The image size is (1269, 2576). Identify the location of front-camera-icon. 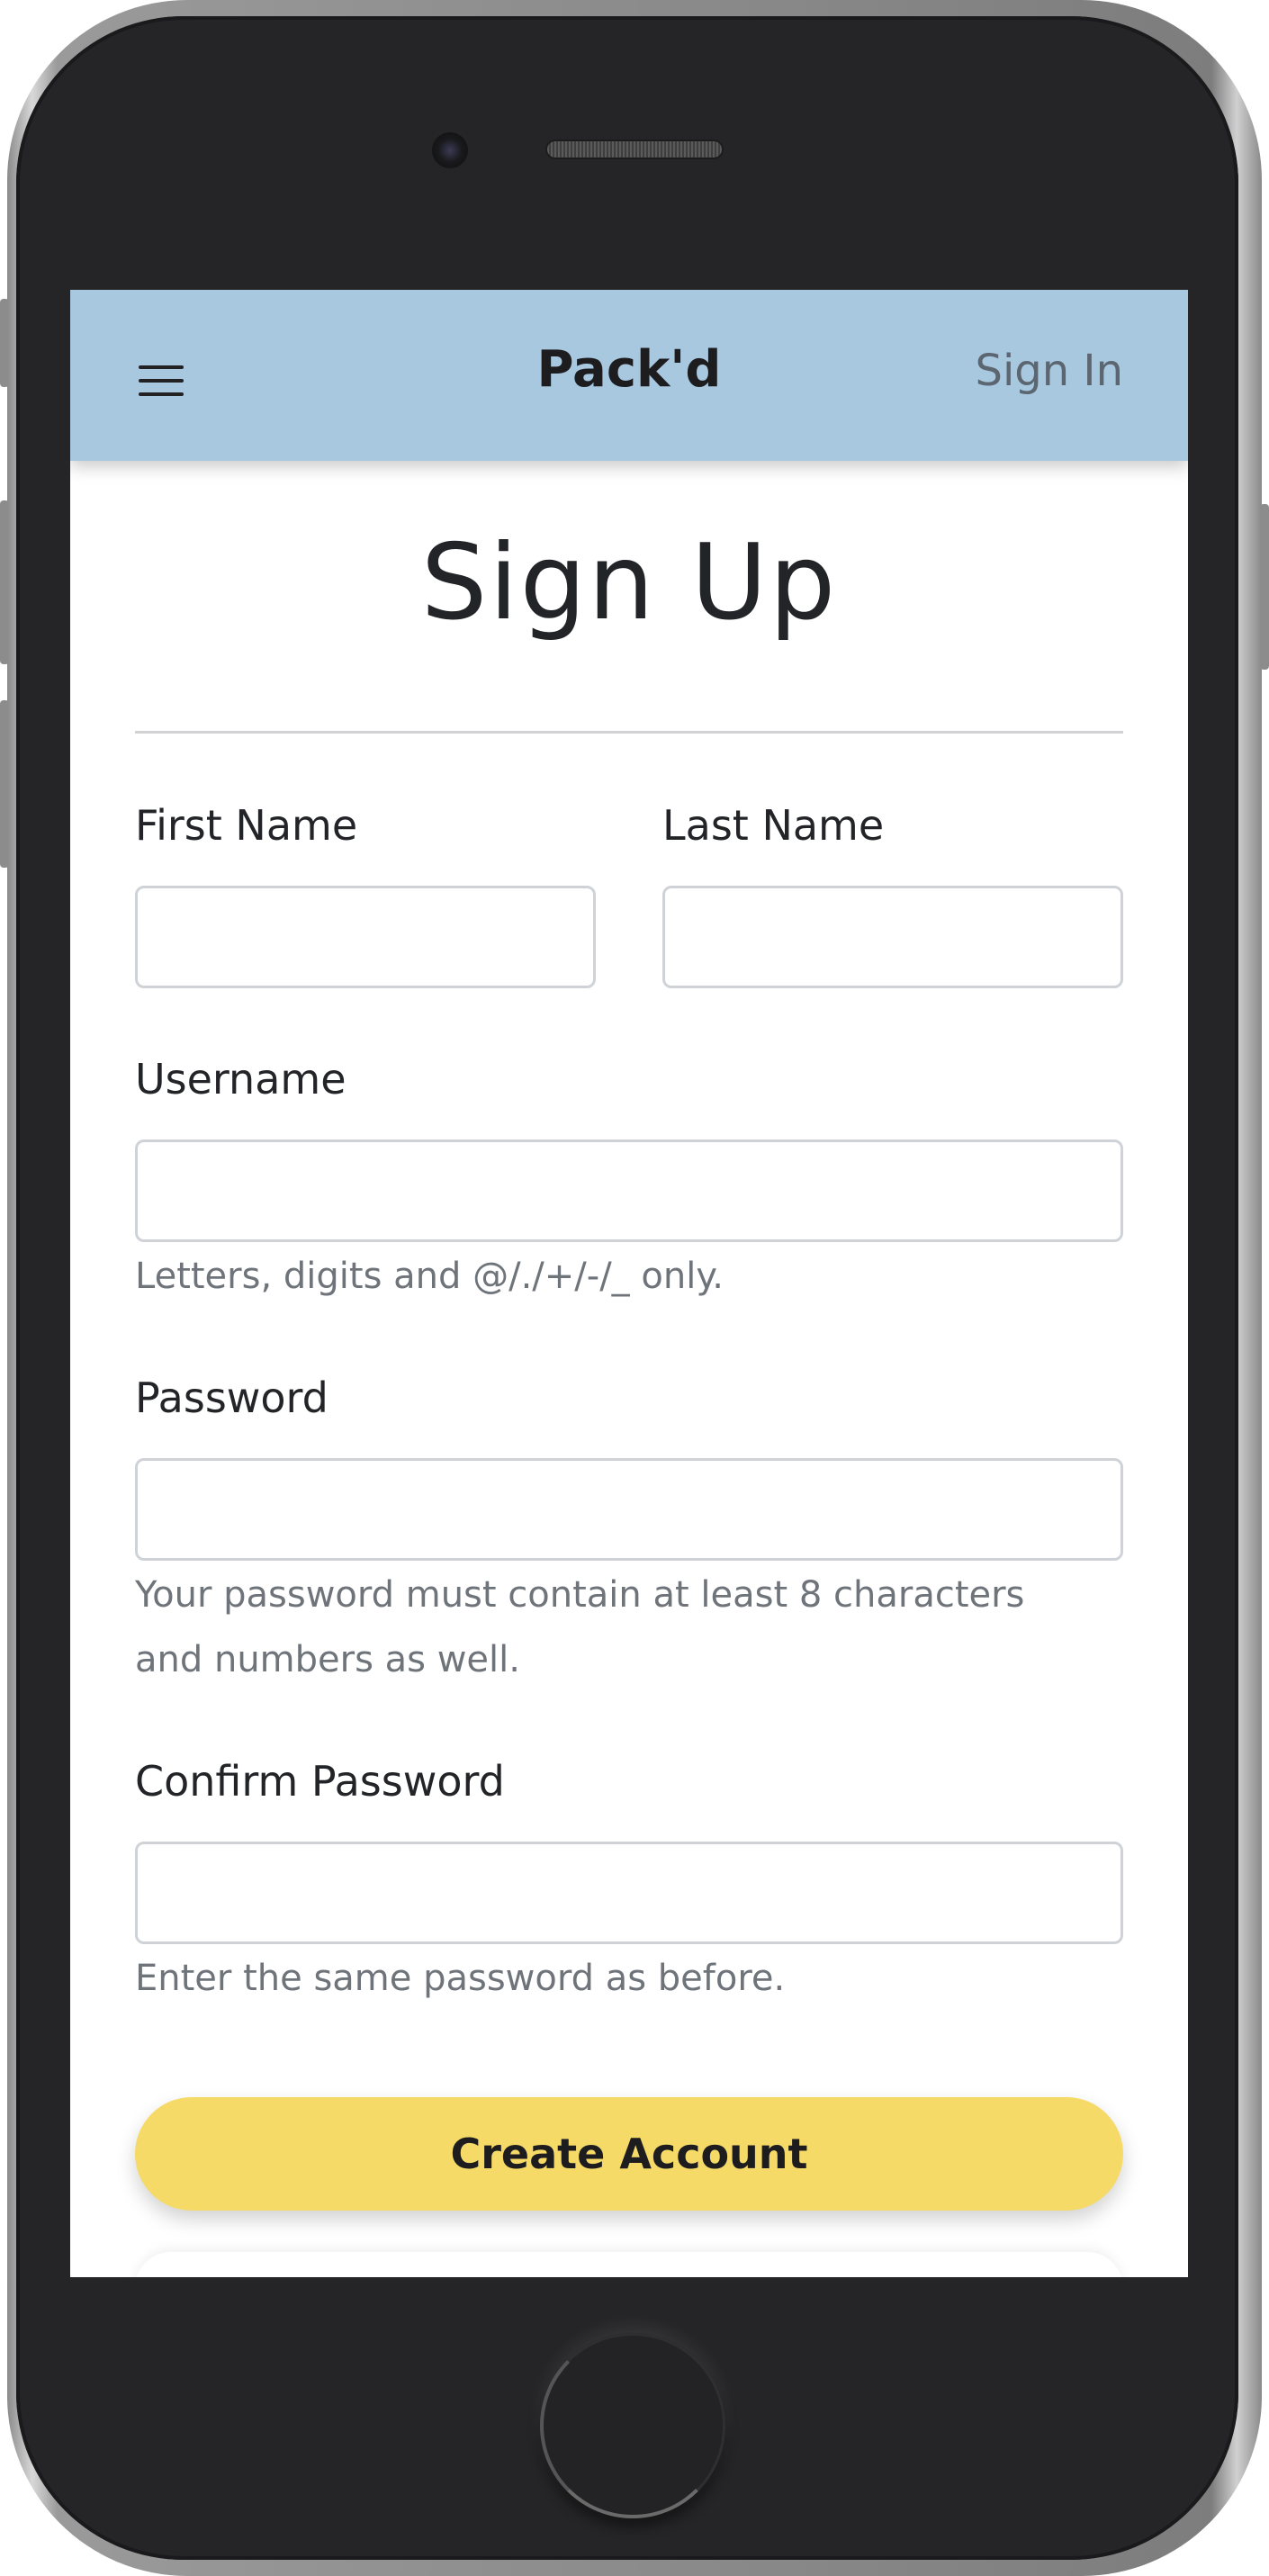
(450, 150).